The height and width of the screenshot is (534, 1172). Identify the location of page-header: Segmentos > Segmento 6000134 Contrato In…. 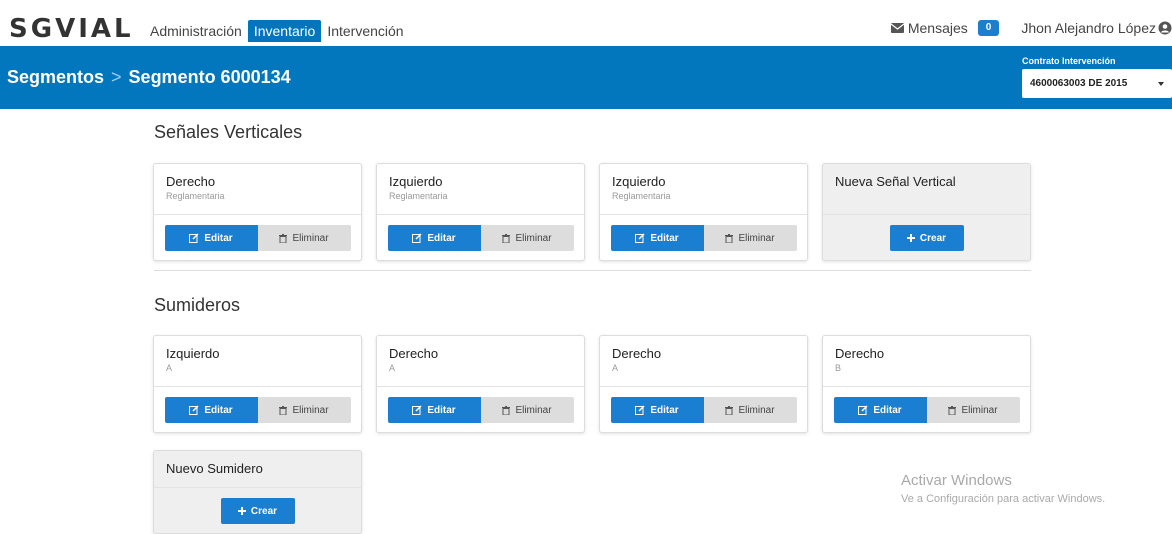
(586, 77).